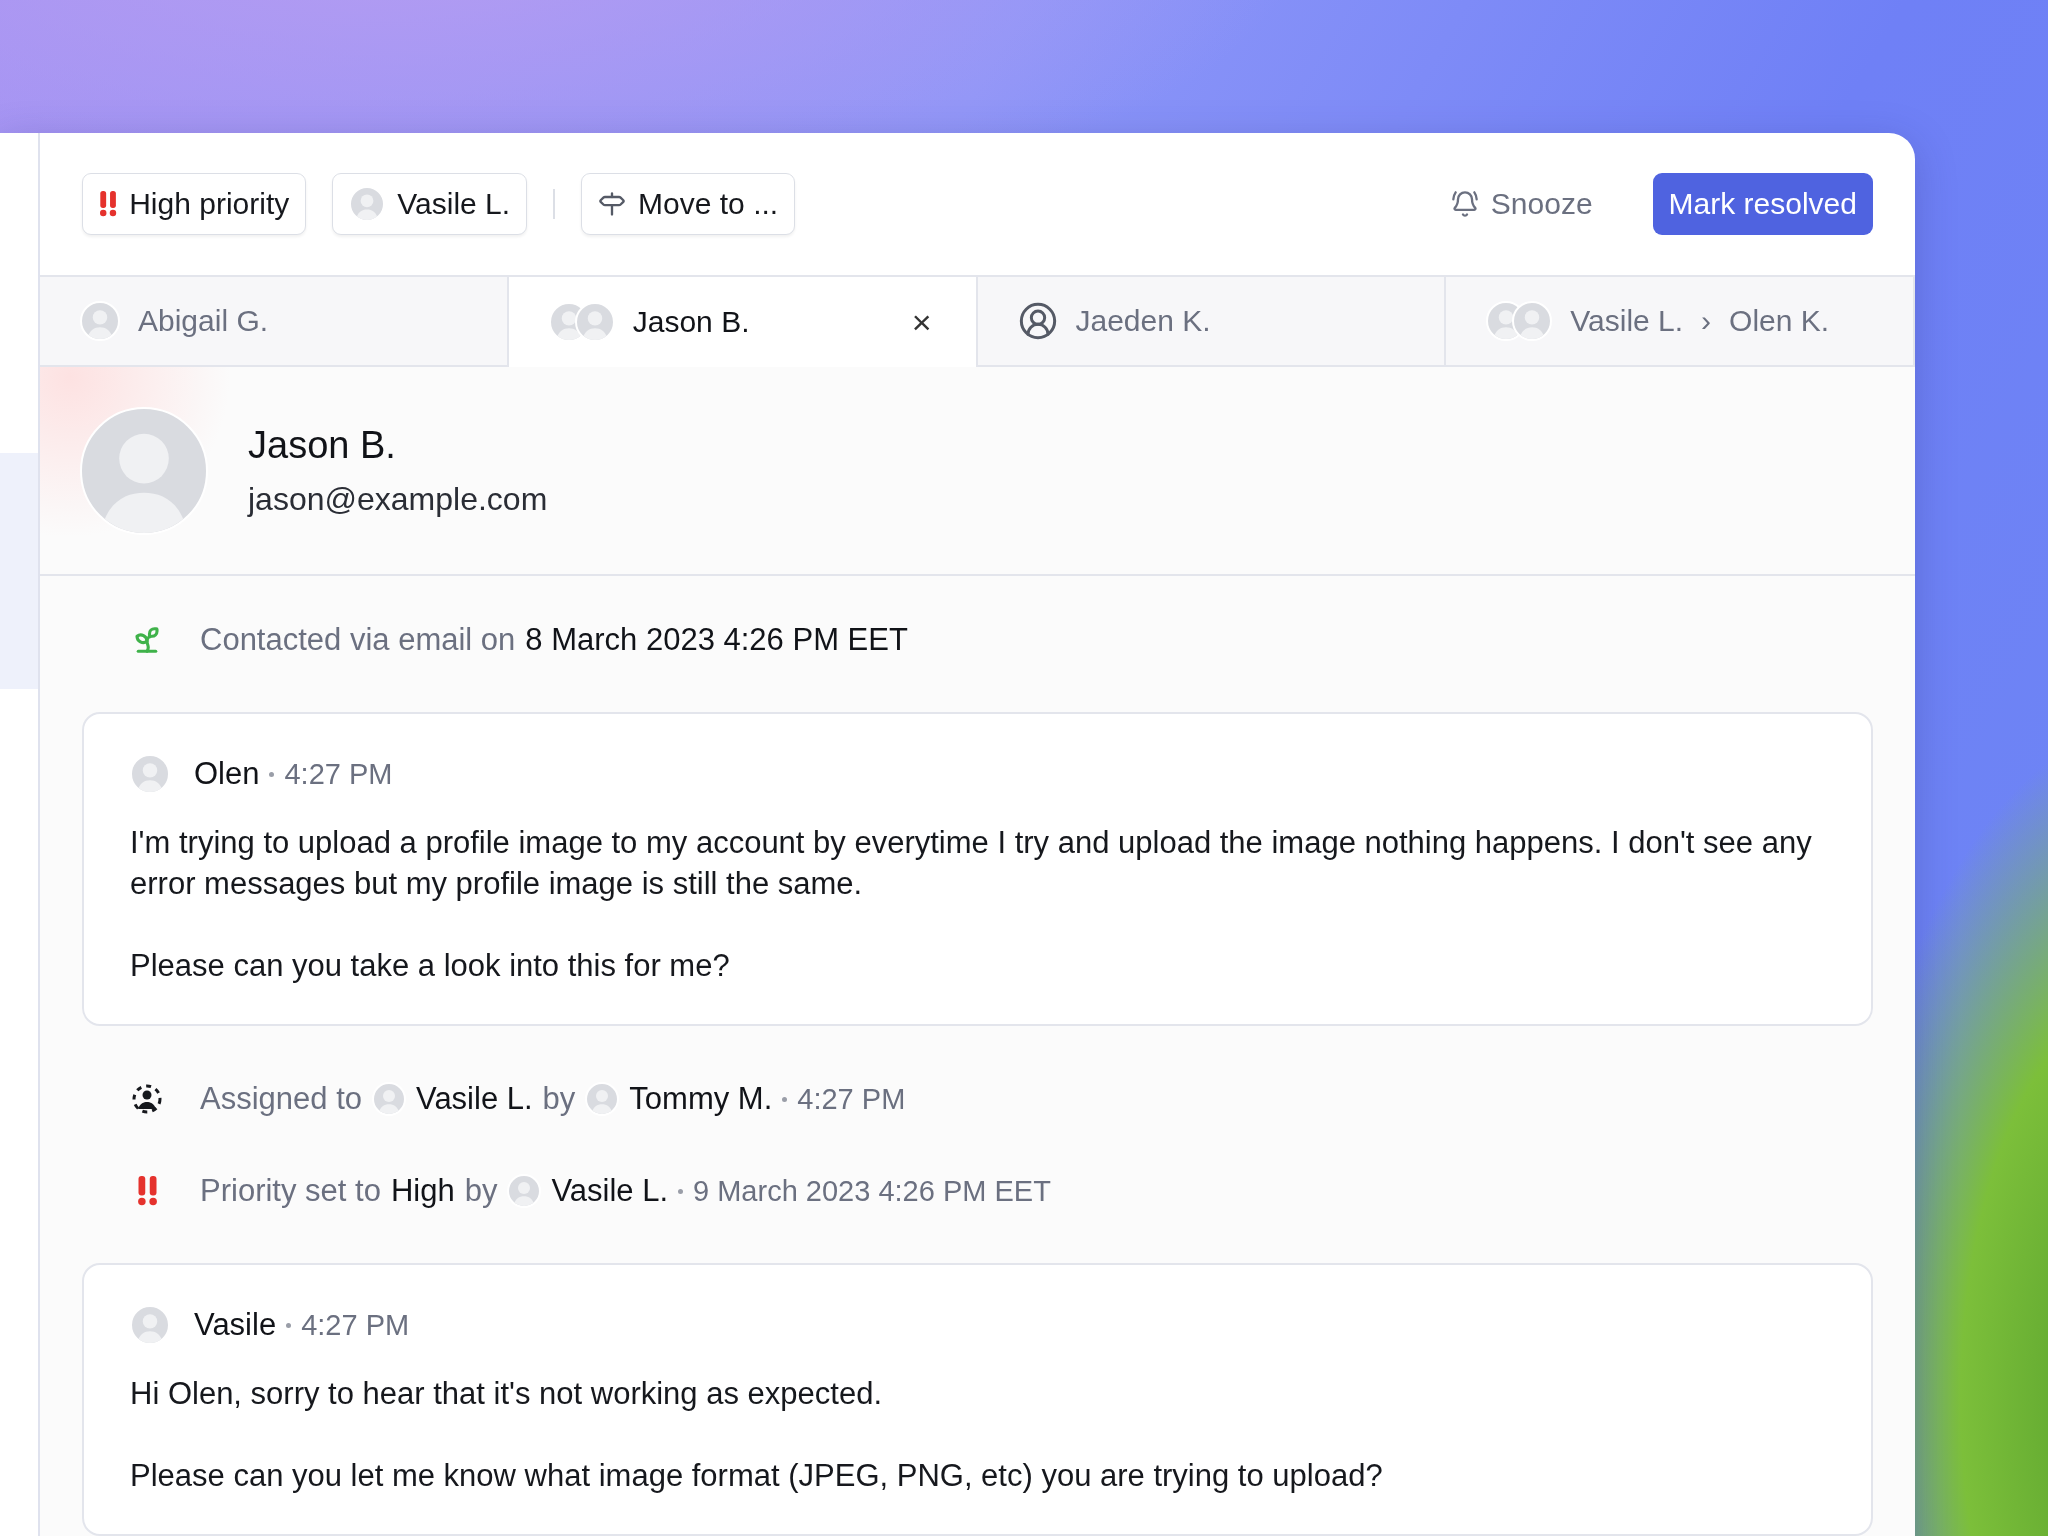  Describe the element at coordinates (430, 204) in the screenshot. I see `assignee-button: Vasile L.` at that location.